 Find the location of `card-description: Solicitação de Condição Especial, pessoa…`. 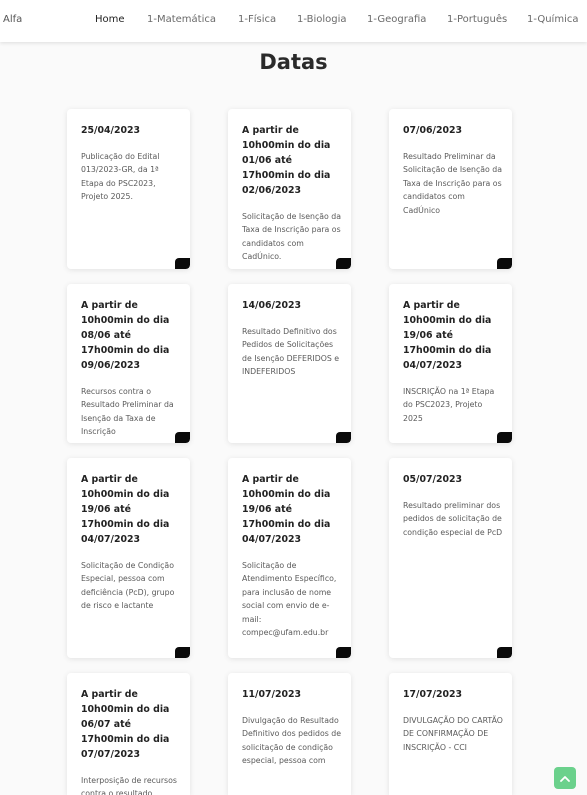

card-description: Solicitação de Condição Especial, pessoa… is located at coordinates (128, 586).